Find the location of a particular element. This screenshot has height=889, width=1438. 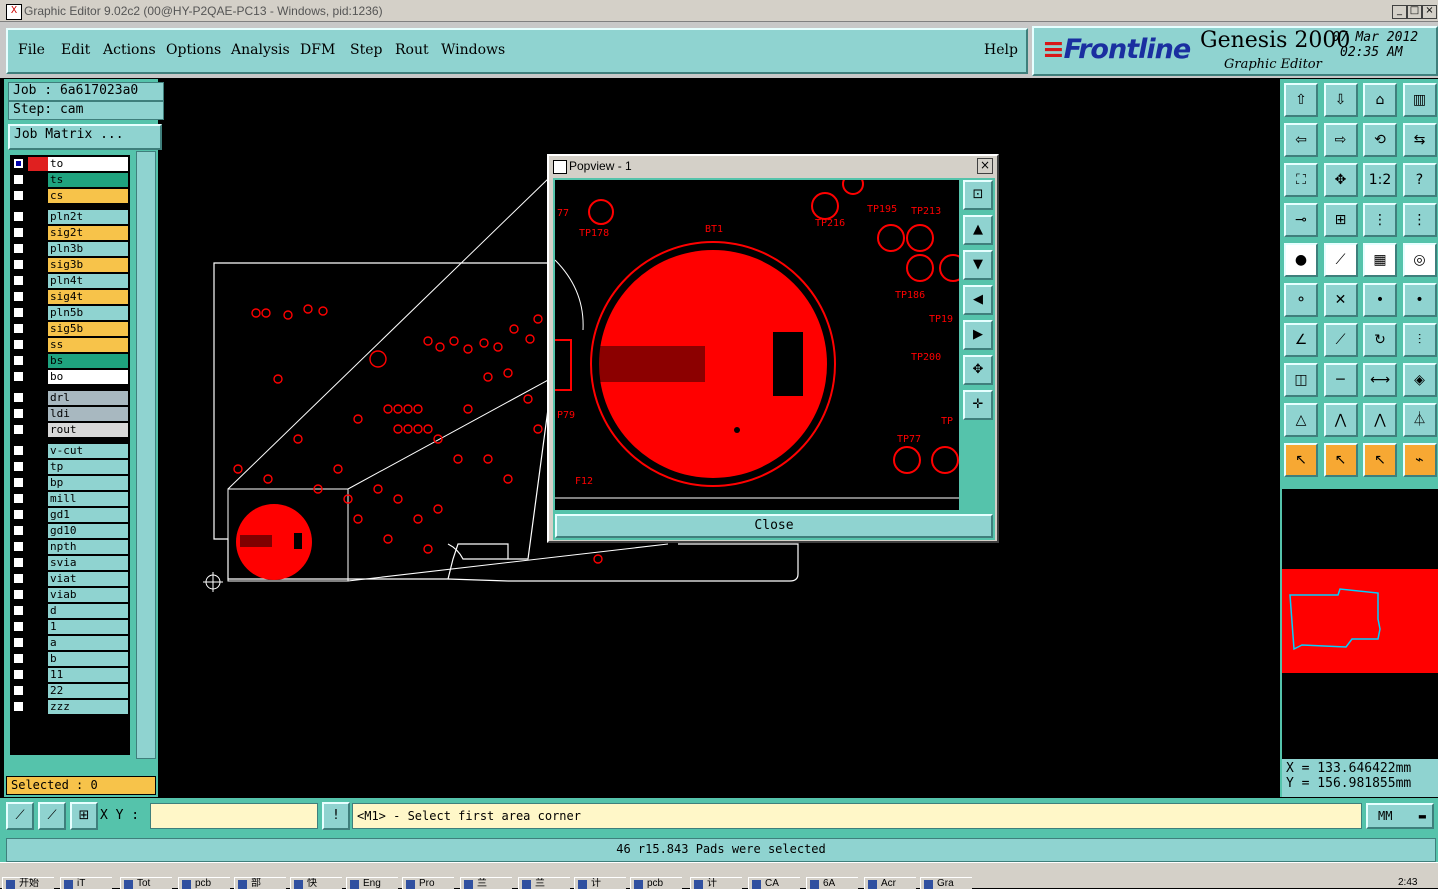

horizontal-line-icon: ─ is located at coordinates (1340, 380).